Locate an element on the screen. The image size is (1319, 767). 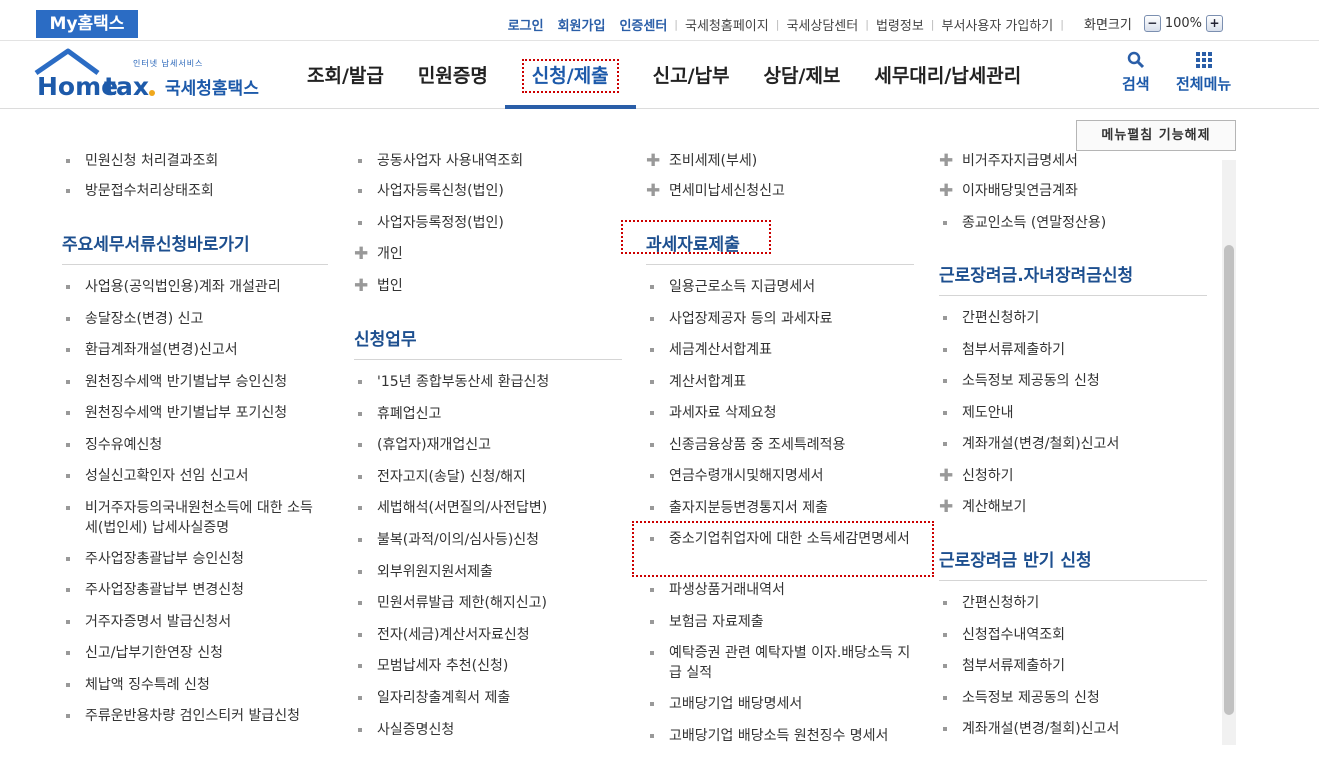
menu-item-label: 원천징수세액 반기별납부 승인신청 is located at coordinates (186, 381).